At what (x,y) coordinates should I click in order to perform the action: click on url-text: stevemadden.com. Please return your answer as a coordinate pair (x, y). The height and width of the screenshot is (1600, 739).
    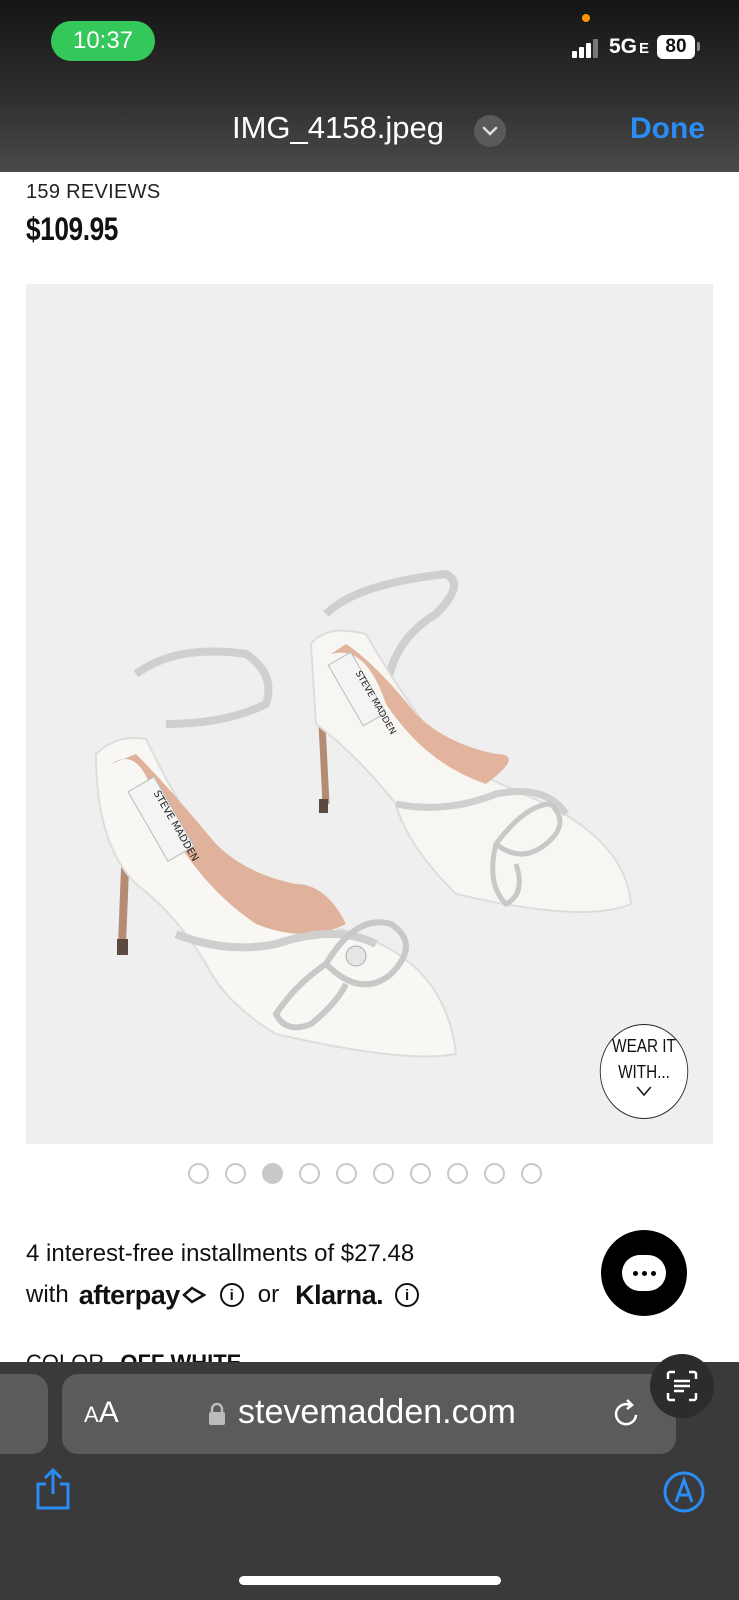
    Looking at the image, I should click on (377, 1412).